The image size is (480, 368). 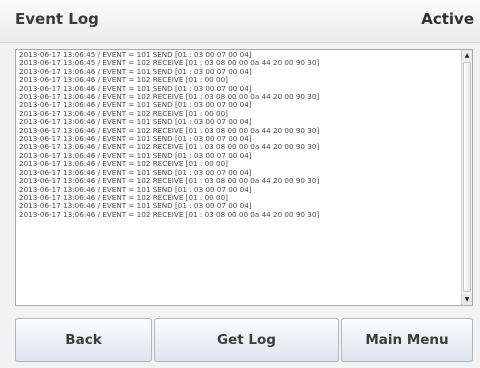 I want to click on header-bar: Event Log Active, so click(x=240, y=21).